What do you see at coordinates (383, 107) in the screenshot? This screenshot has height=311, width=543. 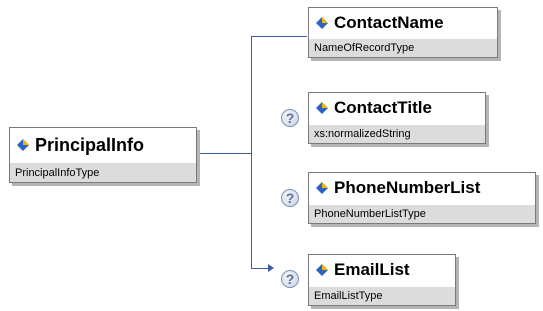 I see `node-name: ContactTitle` at bounding box center [383, 107].